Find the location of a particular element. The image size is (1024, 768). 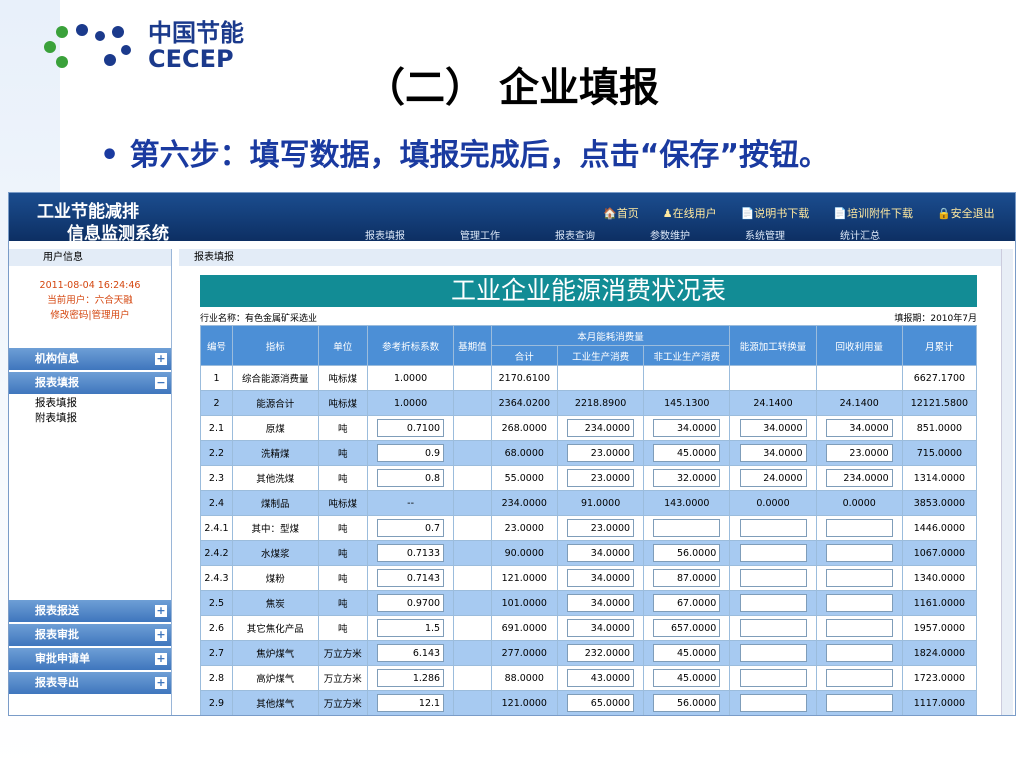

cell: 吨 is located at coordinates (342, 478).